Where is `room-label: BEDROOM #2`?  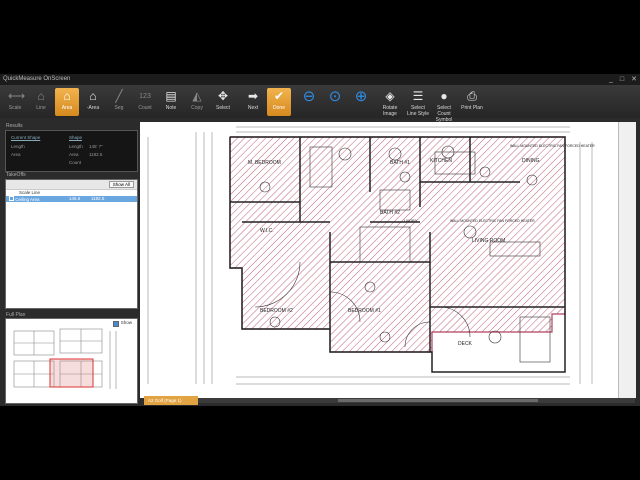 room-label: BEDROOM #2 is located at coordinates (276, 311).